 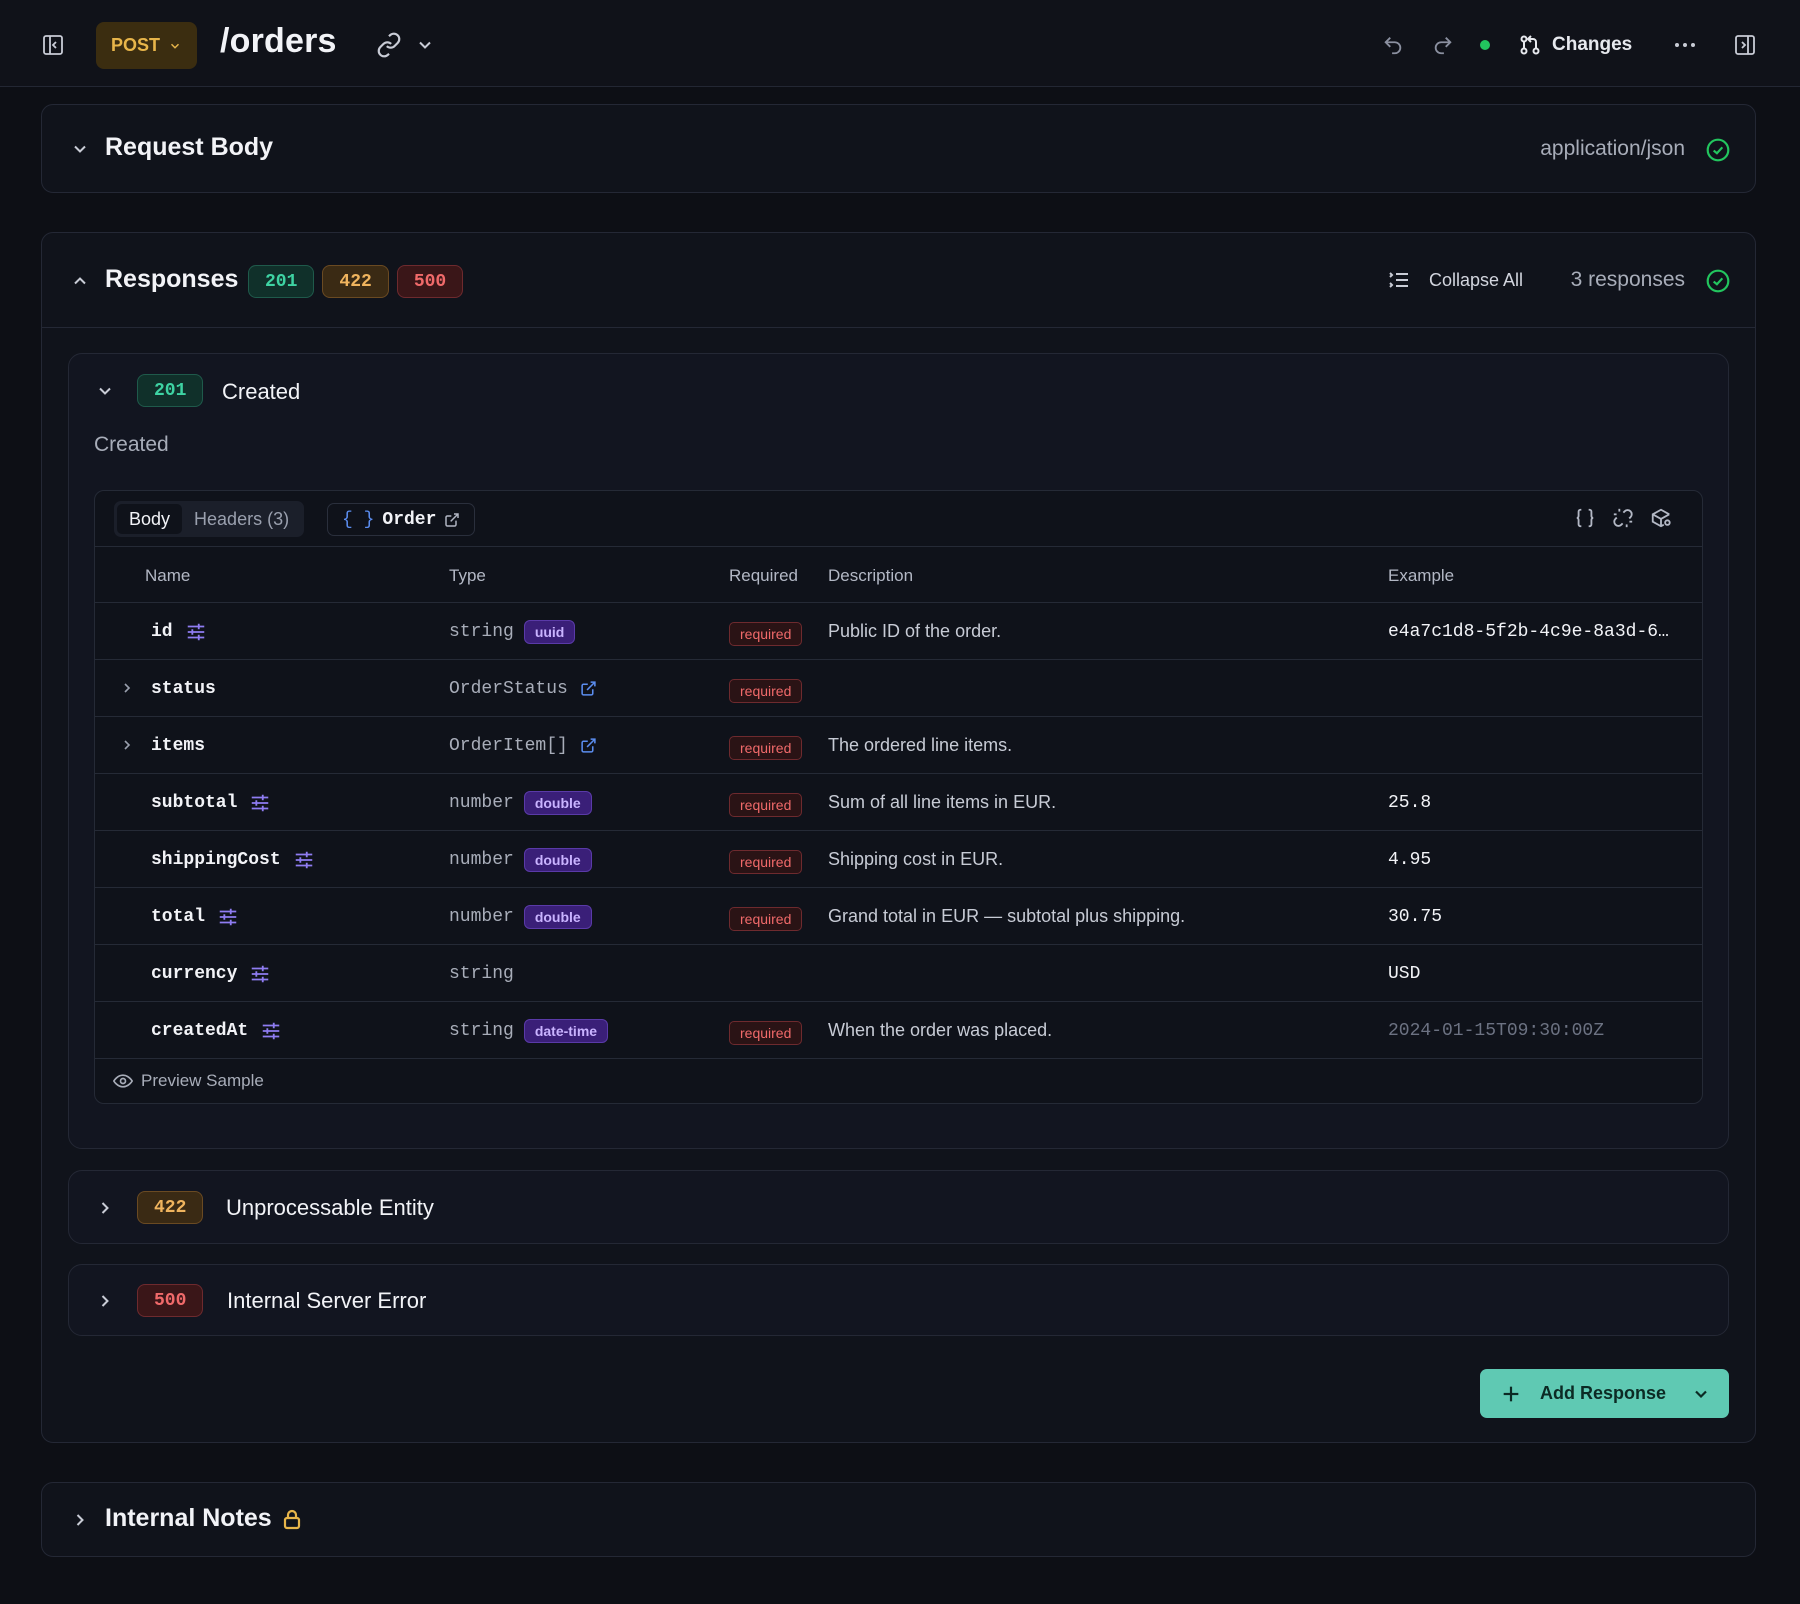 What do you see at coordinates (146, 45) in the screenshot?
I see `method-select: POST` at bounding box center [146, 45].